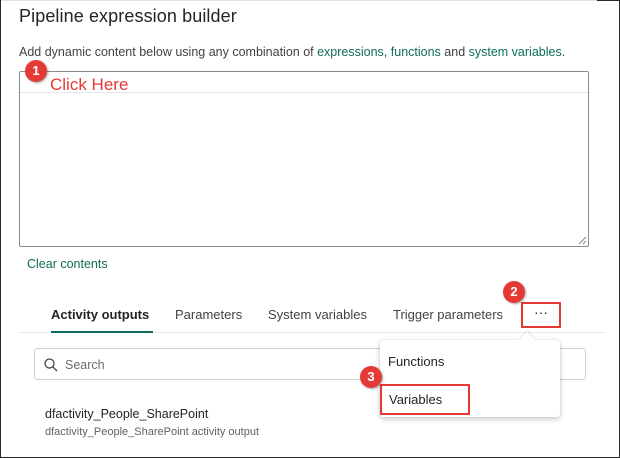 The height and width of the screenshot is (458, 620). Describe the element at coordinates (128, 16) in the screenshot. I see `dialog-title: Pipeline expression builder` at that location.